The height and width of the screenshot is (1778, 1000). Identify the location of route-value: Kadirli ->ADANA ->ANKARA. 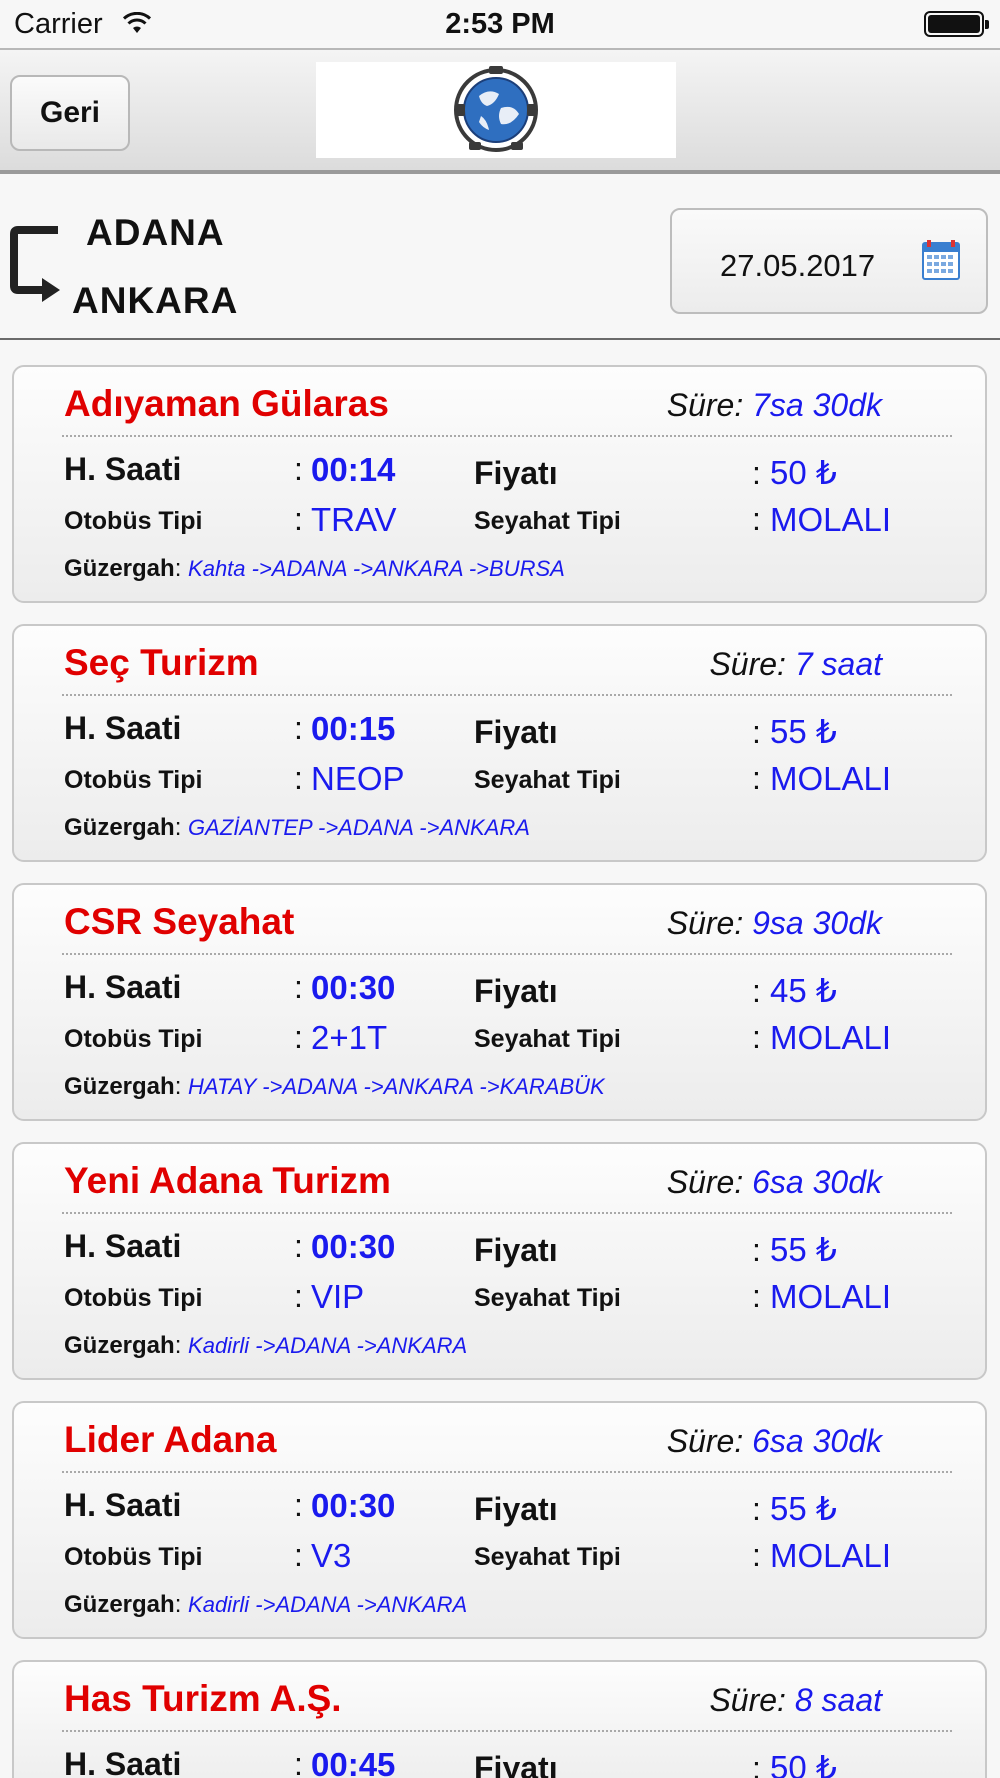
(328, 1604).